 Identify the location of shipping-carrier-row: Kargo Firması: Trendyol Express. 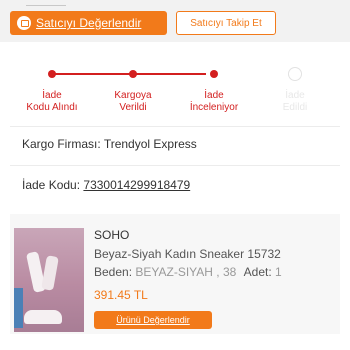
(109, 144).